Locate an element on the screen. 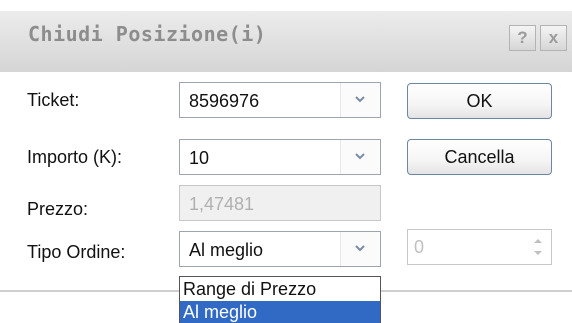  close-icon: x is located at coordinates (553, 37).